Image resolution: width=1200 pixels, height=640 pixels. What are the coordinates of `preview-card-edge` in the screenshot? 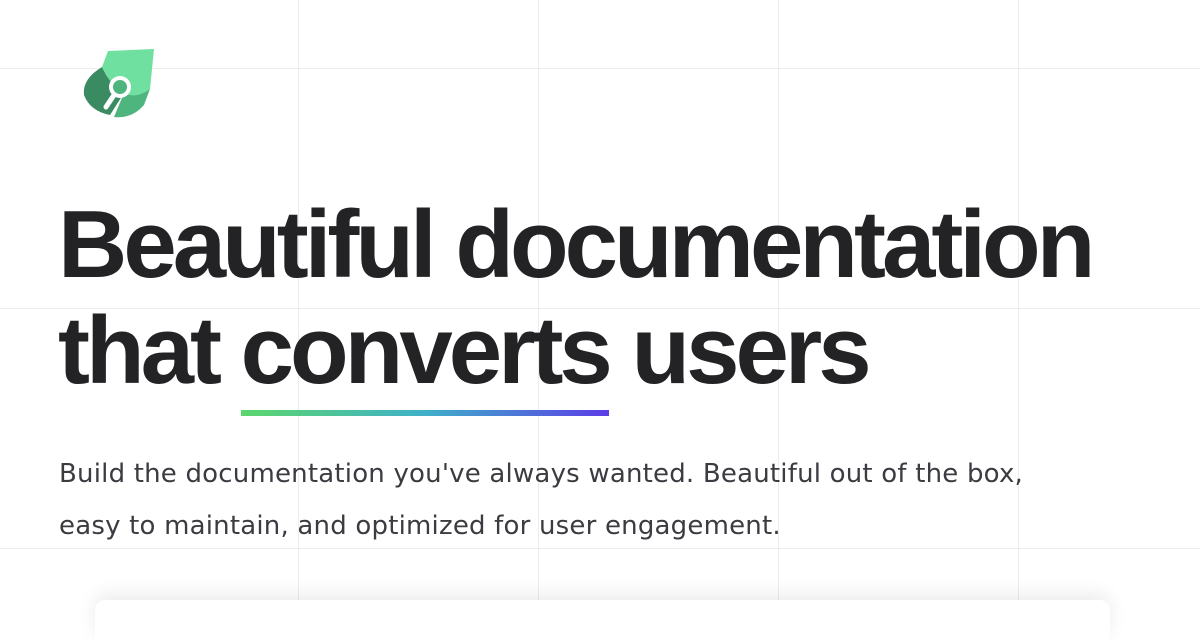 It's located at (602, 620).